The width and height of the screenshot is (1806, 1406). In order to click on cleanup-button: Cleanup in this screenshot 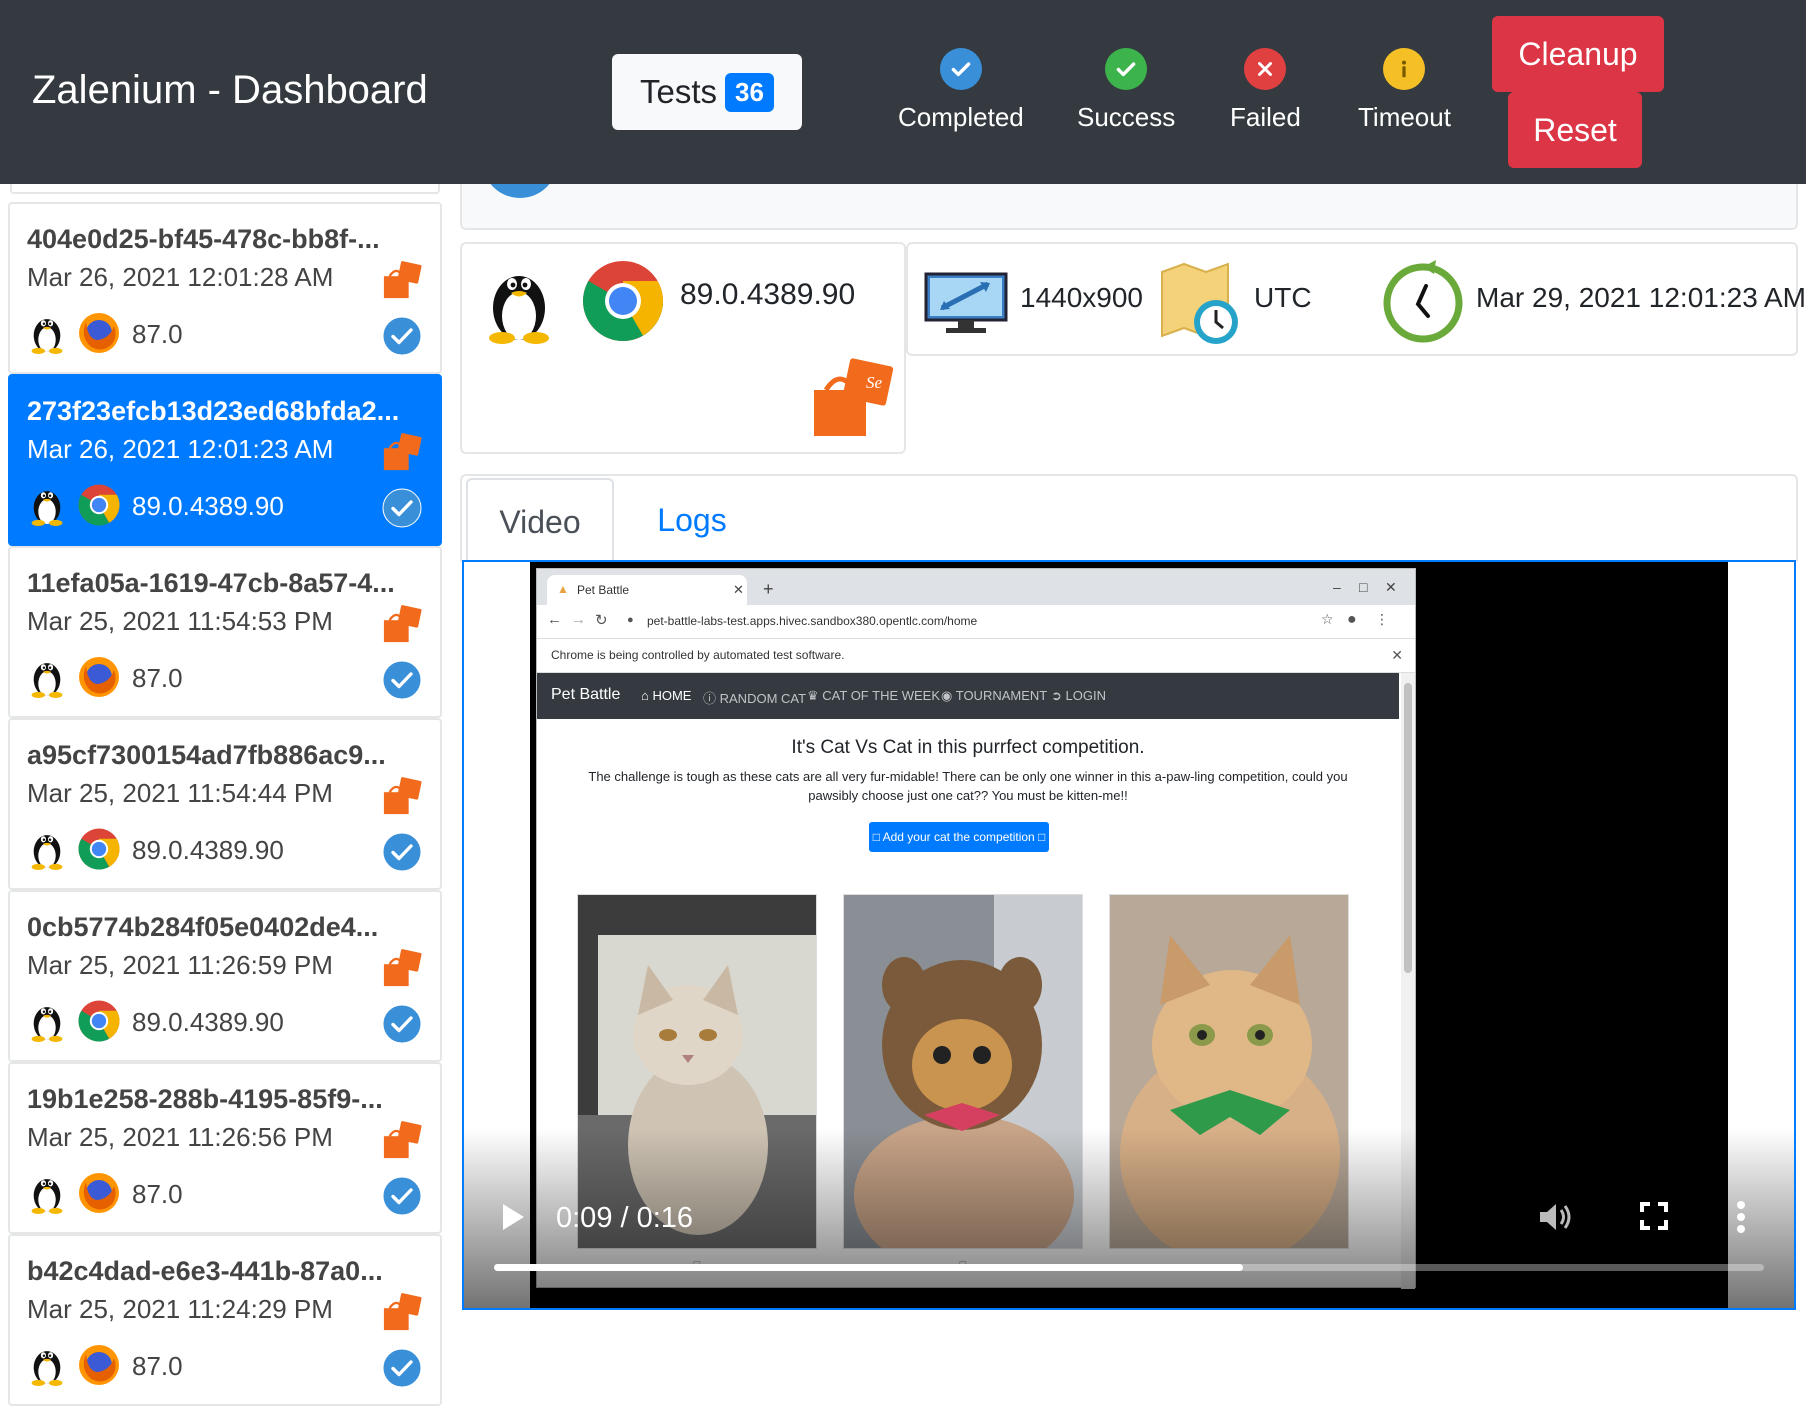, I will do `click(1578, 54)`.